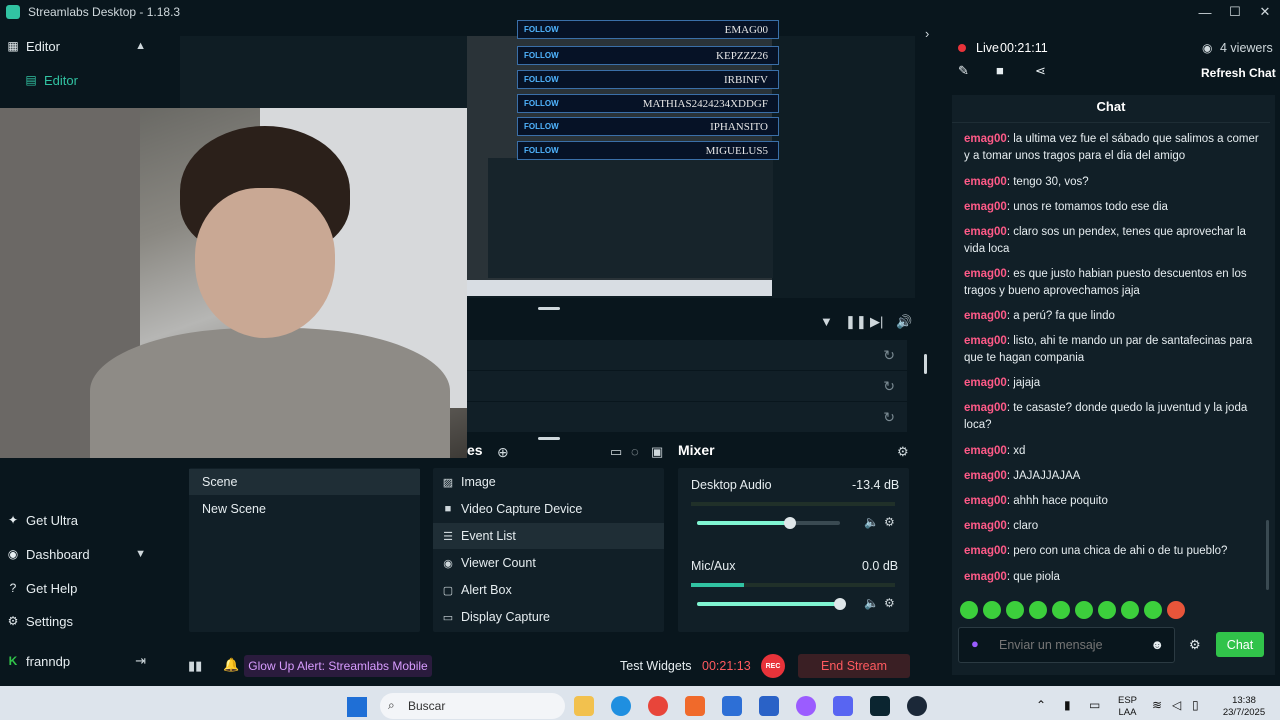  I want to click on edge-icon, so click(621, 706).